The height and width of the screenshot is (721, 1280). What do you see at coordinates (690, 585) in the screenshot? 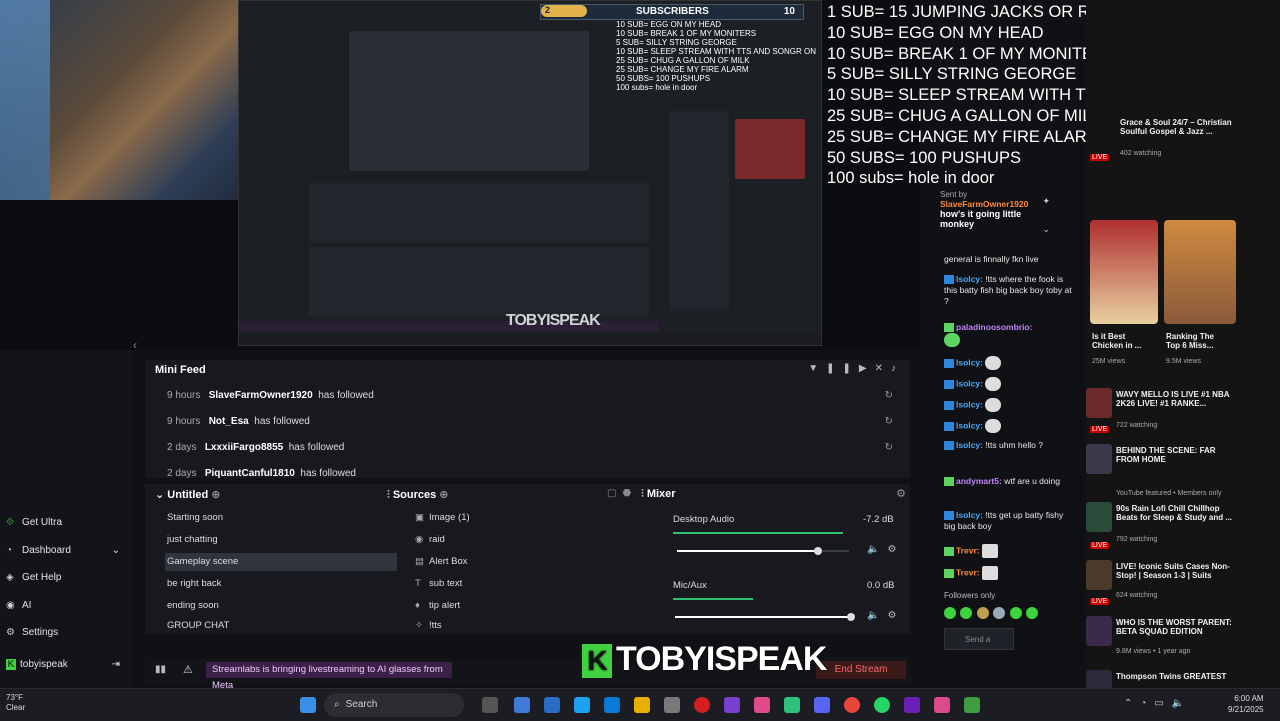
I see `mixer-channel-name: Mic/Aux` at bounding box center [690, 585].